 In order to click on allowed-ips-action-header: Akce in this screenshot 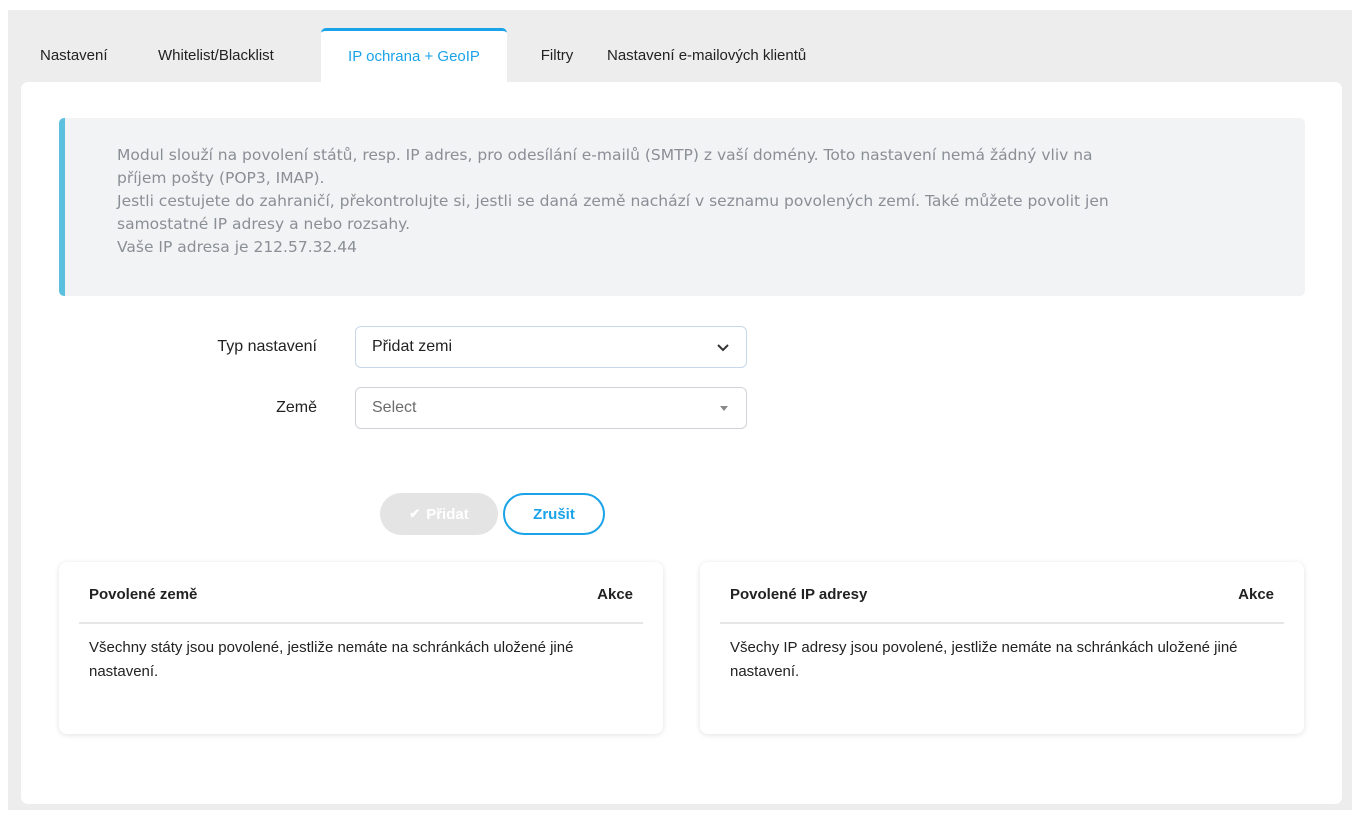, I will do `click(1256, 594)`.